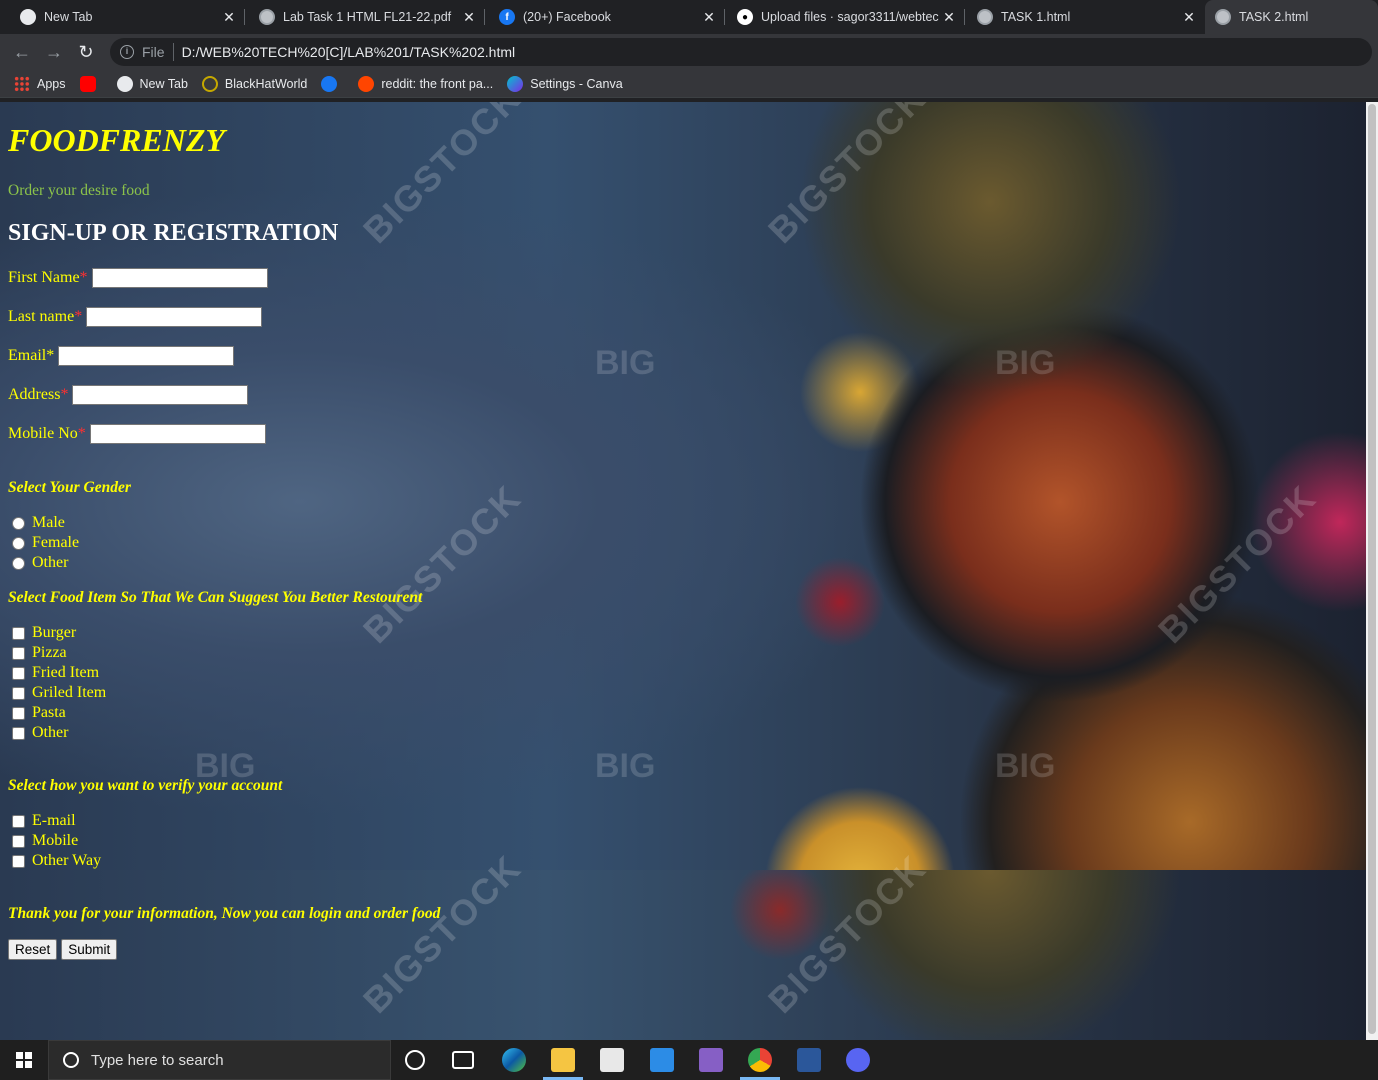 This screenshot has height=1080, width=1378. I want to click on food-option-fried: Fried Item, so click(55, 673).